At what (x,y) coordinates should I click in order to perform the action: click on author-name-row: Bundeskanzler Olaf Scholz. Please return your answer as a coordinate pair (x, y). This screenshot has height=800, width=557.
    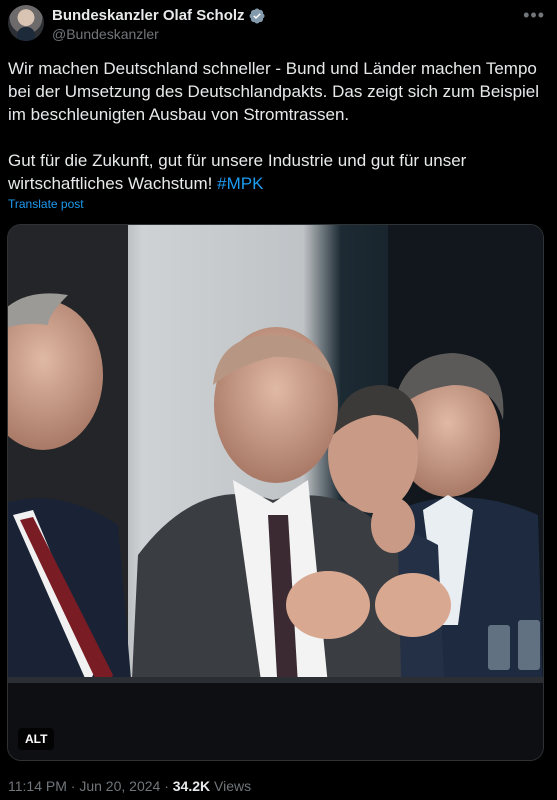
    Looking at the image, I should click on (158, 15).